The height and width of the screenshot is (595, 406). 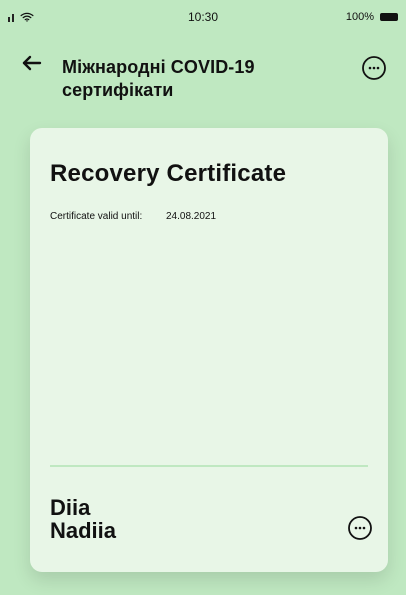 I want to click on back-arrow-icon, so click(x=32, y=63).